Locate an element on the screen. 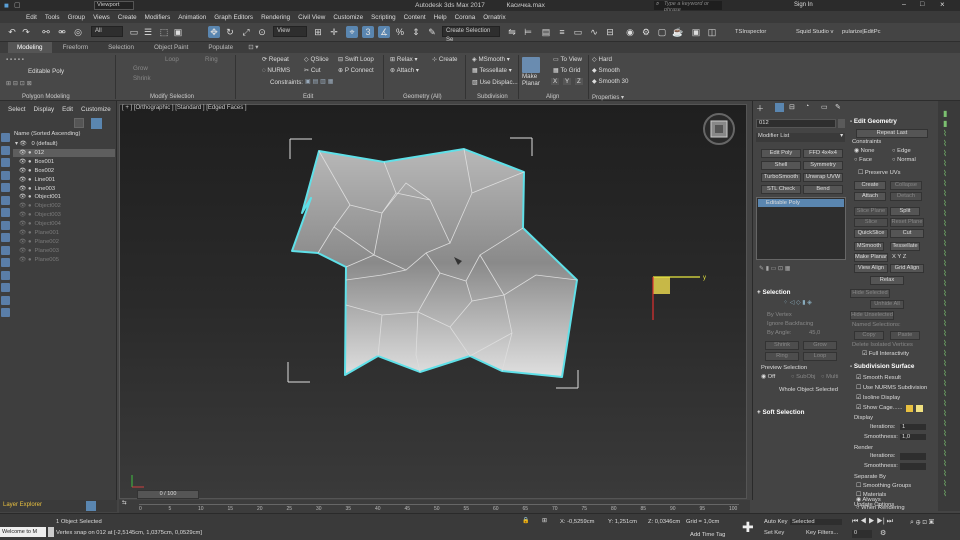 The width and height of the screenshot is (960, 540). view-align-button: View Align is located at coordinates (871, 268).